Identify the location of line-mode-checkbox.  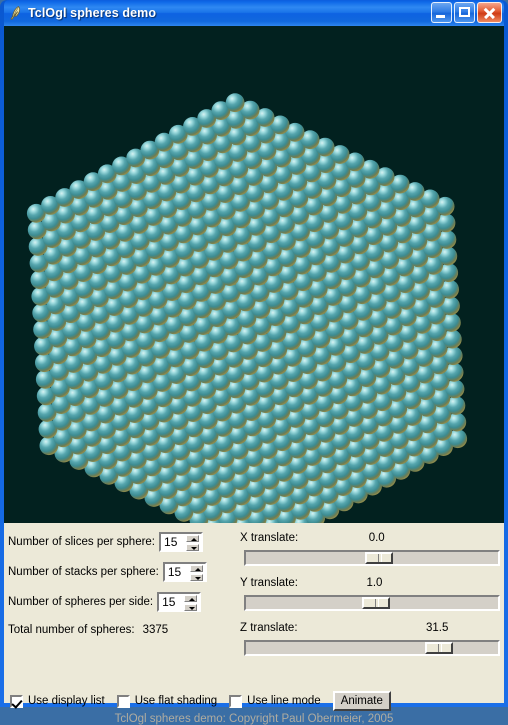
(236, 701).